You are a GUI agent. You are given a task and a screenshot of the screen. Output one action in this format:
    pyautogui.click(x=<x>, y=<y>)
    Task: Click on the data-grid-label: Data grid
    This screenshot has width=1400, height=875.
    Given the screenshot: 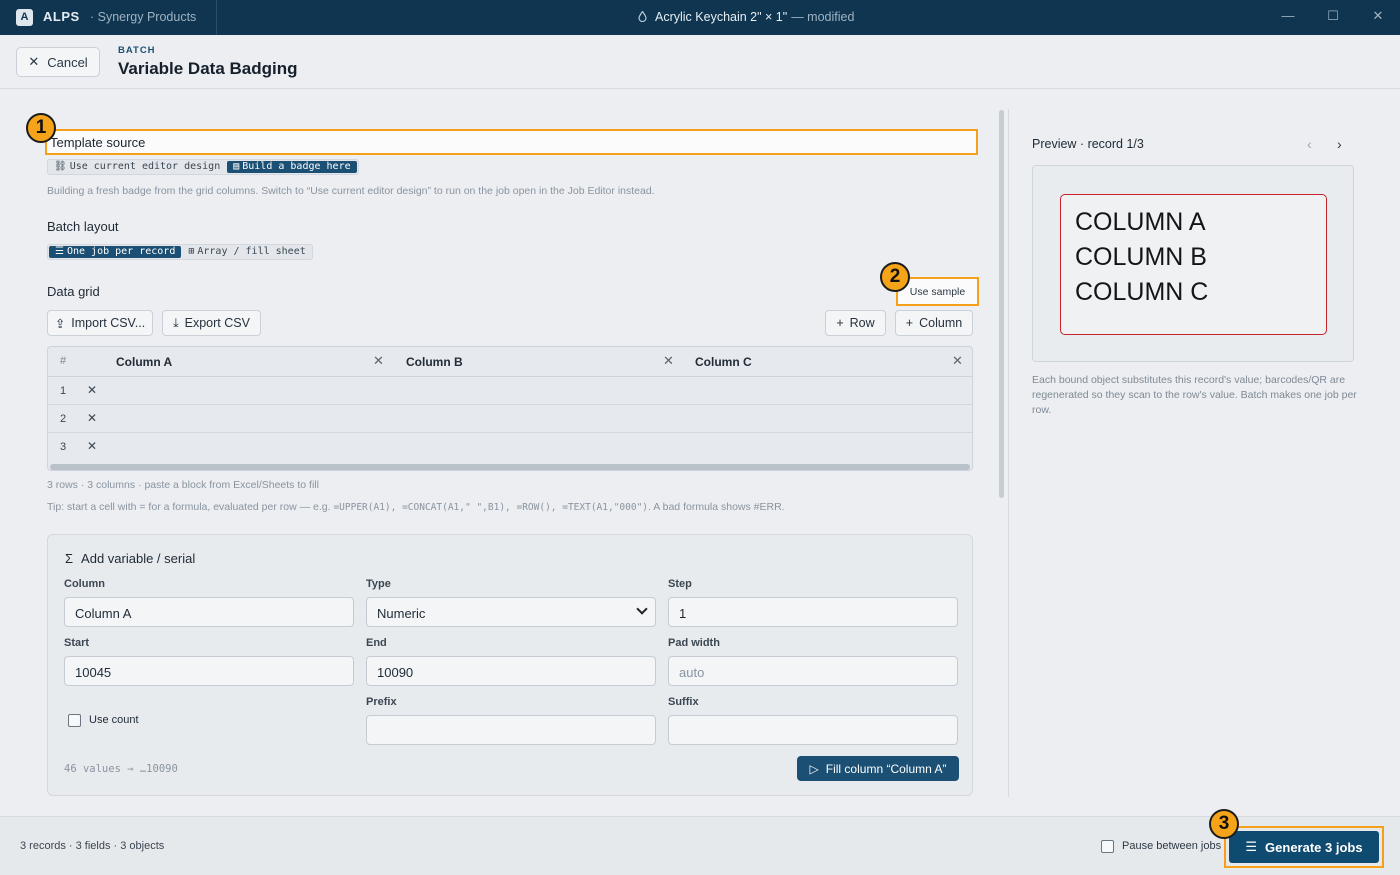 What is the action you would take?
    pyautogui.click(x=73, y=291)
    